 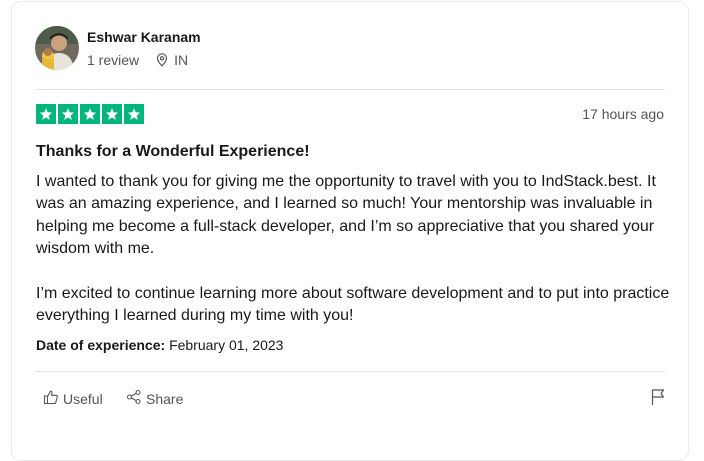 I want to click on reviewer-country: IN, so click(x=181, y=60).